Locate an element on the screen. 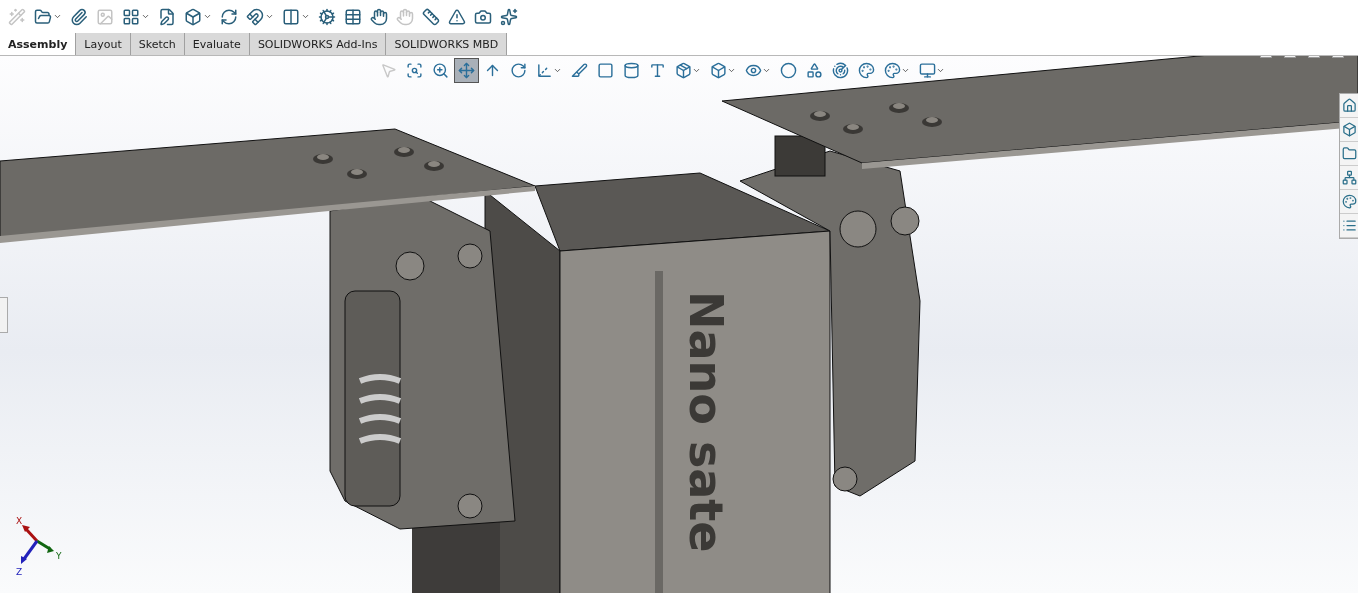 The image size is (1358, 593). shapes-icon is located at coordinates (814, 70).